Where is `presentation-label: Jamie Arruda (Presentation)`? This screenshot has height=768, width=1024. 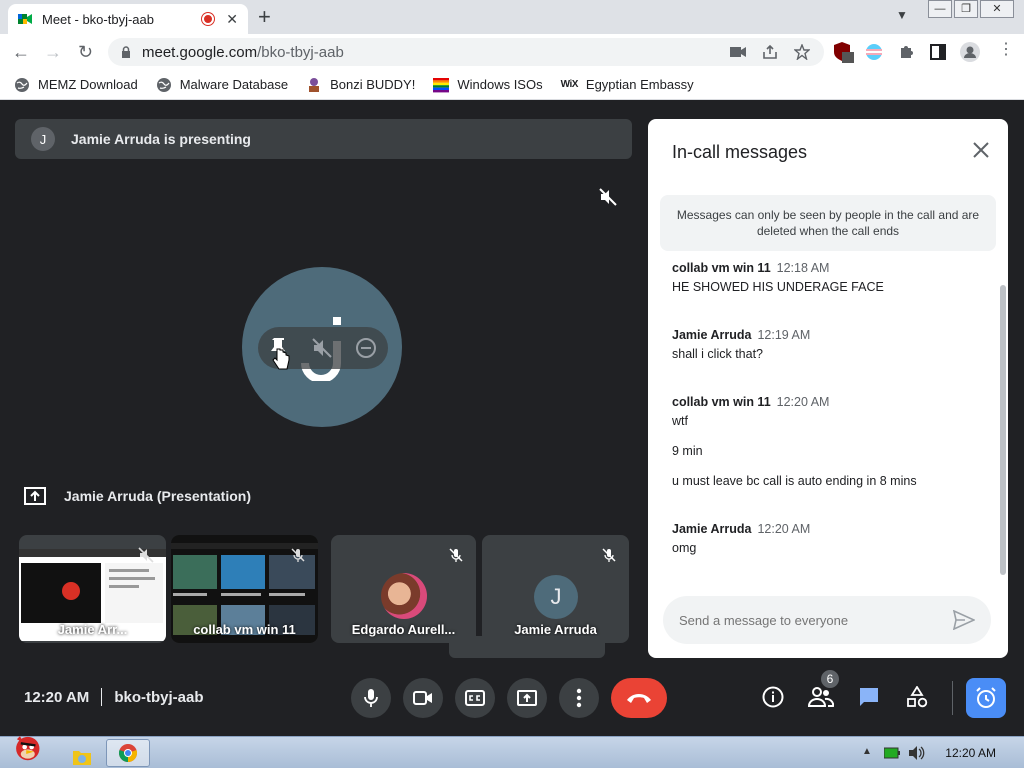
presentation-label: Jamie Arruda (Presentation) is located at coordinates (137, 496).